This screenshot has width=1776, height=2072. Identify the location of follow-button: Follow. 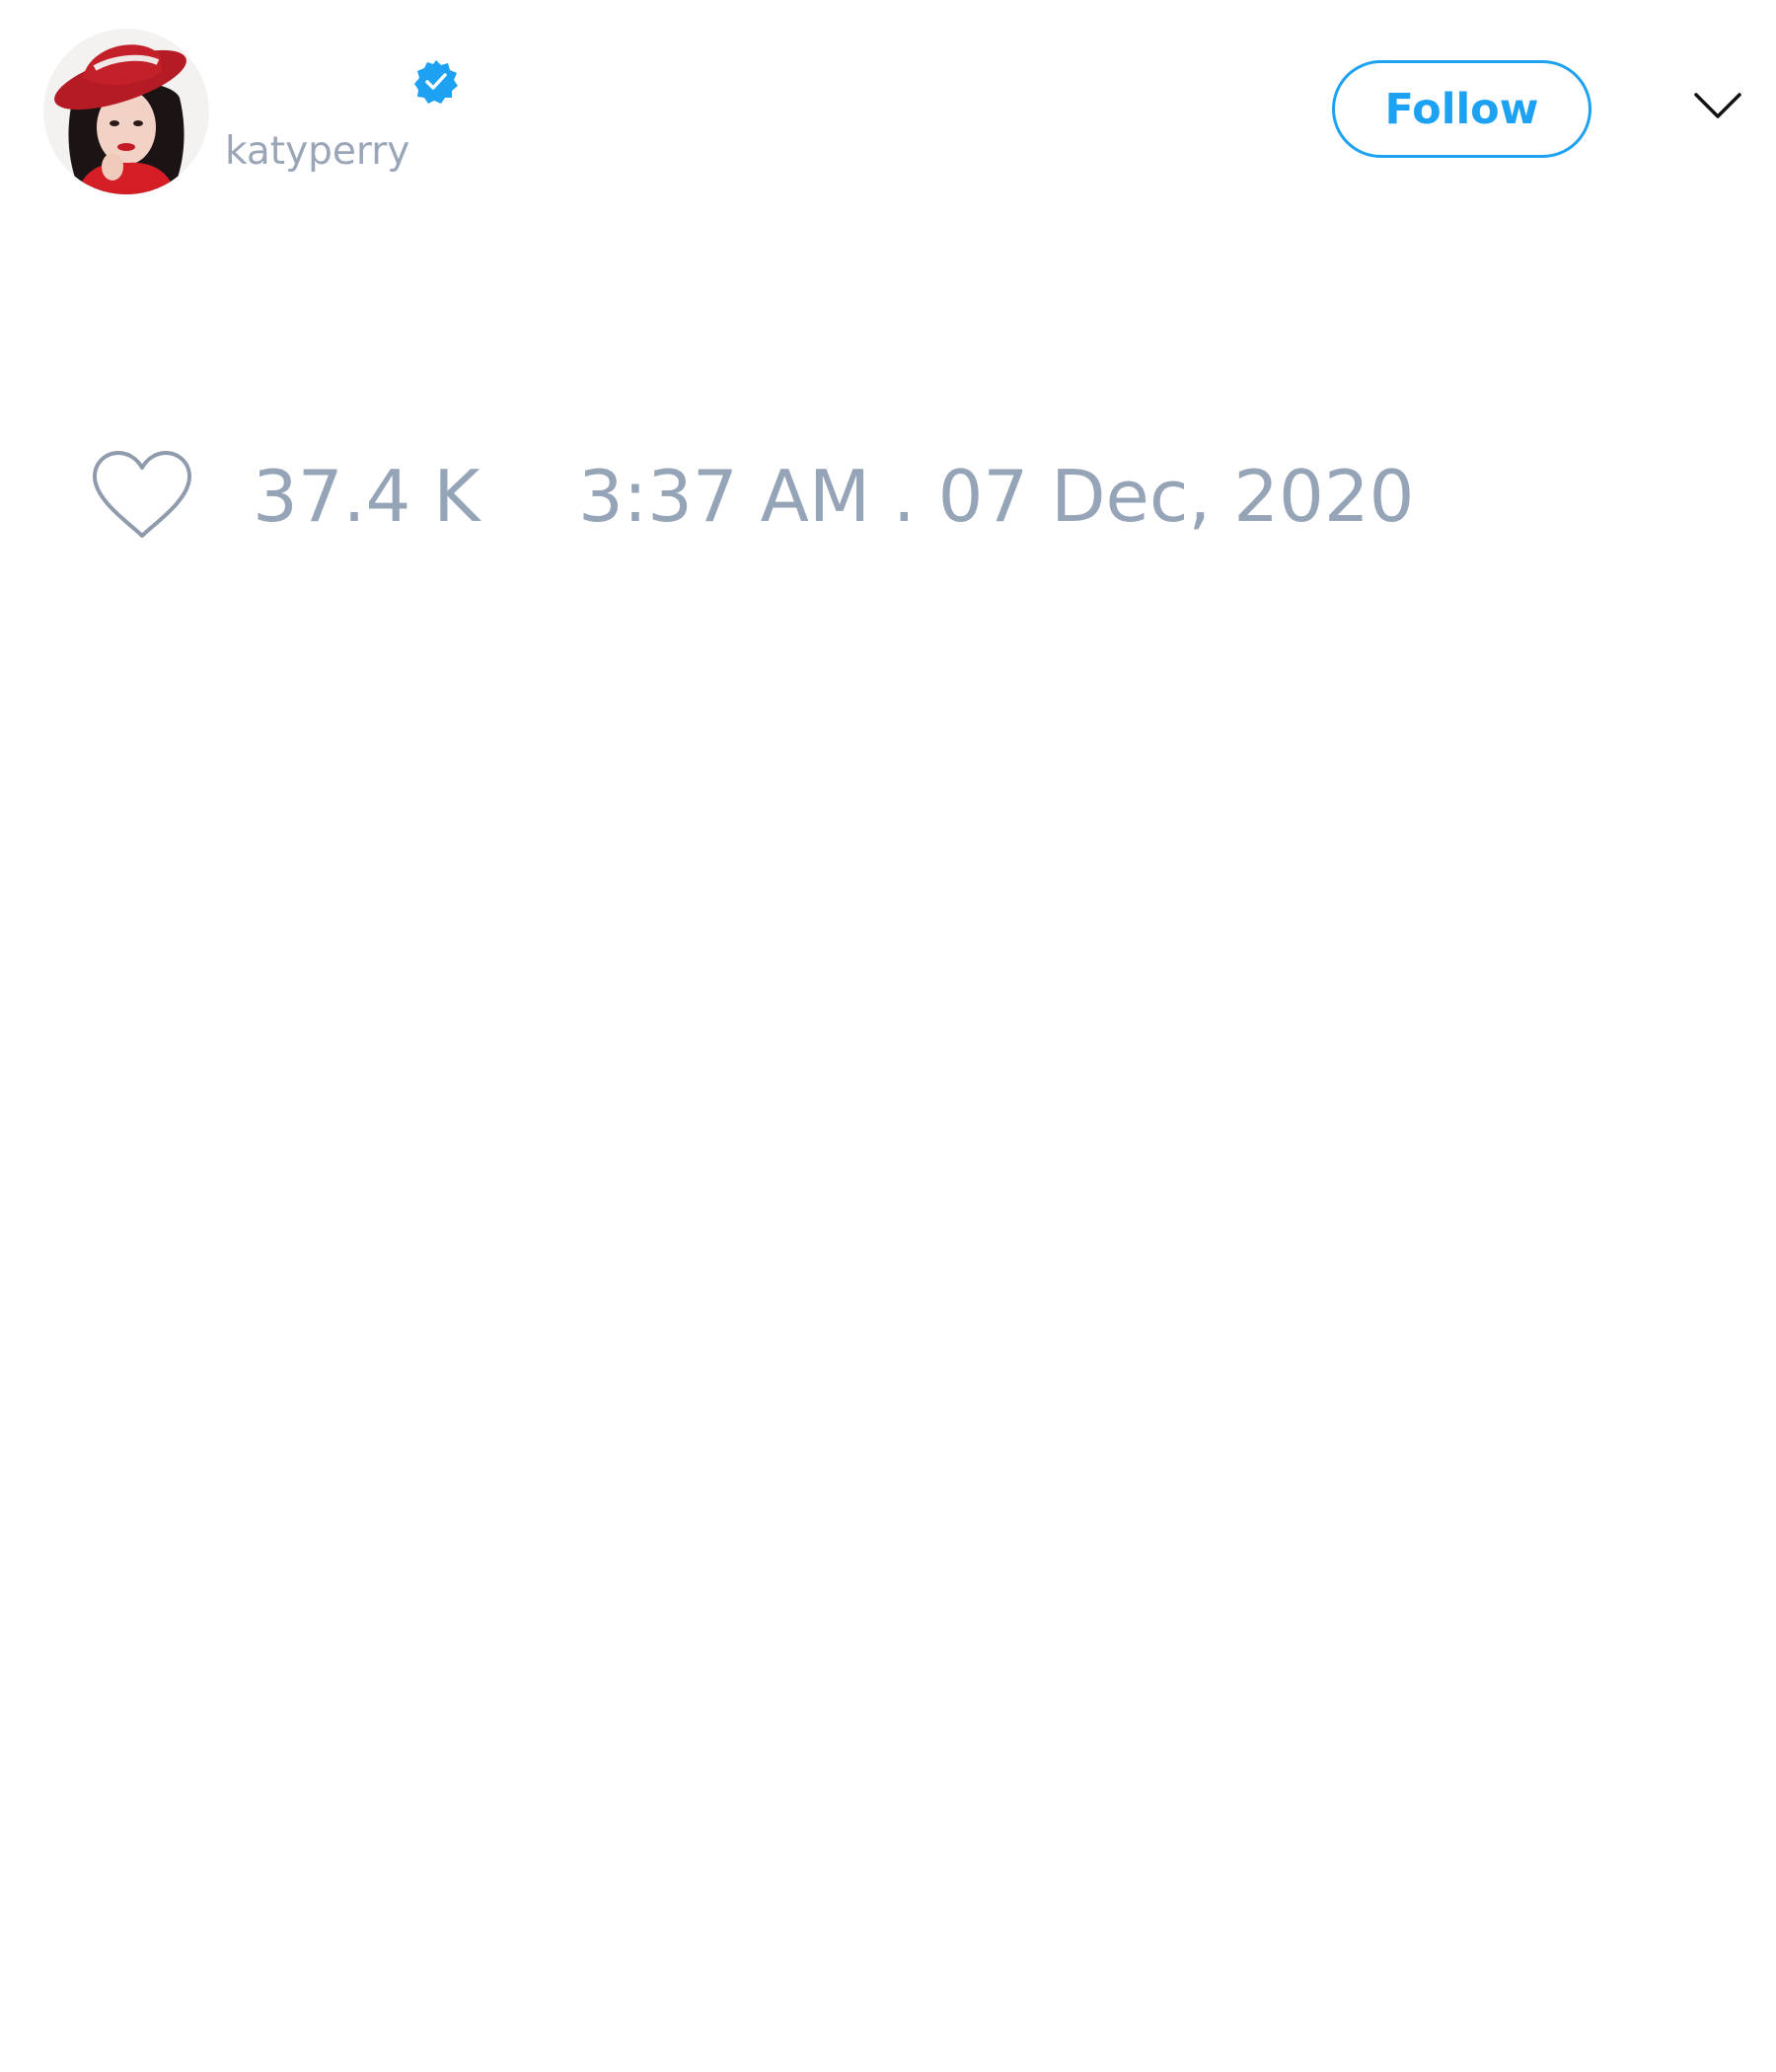
(1462, 109).